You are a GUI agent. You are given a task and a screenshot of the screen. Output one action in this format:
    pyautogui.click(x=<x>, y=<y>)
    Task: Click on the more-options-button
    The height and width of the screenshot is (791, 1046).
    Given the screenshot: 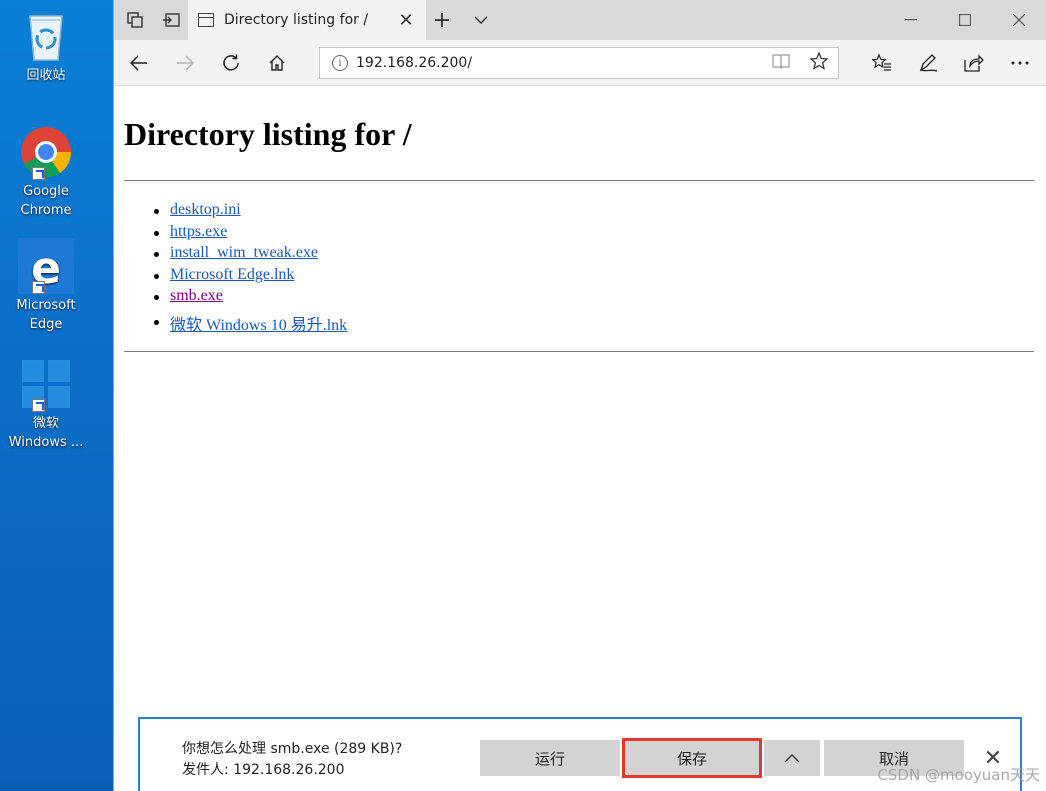 What is the action you would take?
    pyautogui.click(x=1020, y=63)
    